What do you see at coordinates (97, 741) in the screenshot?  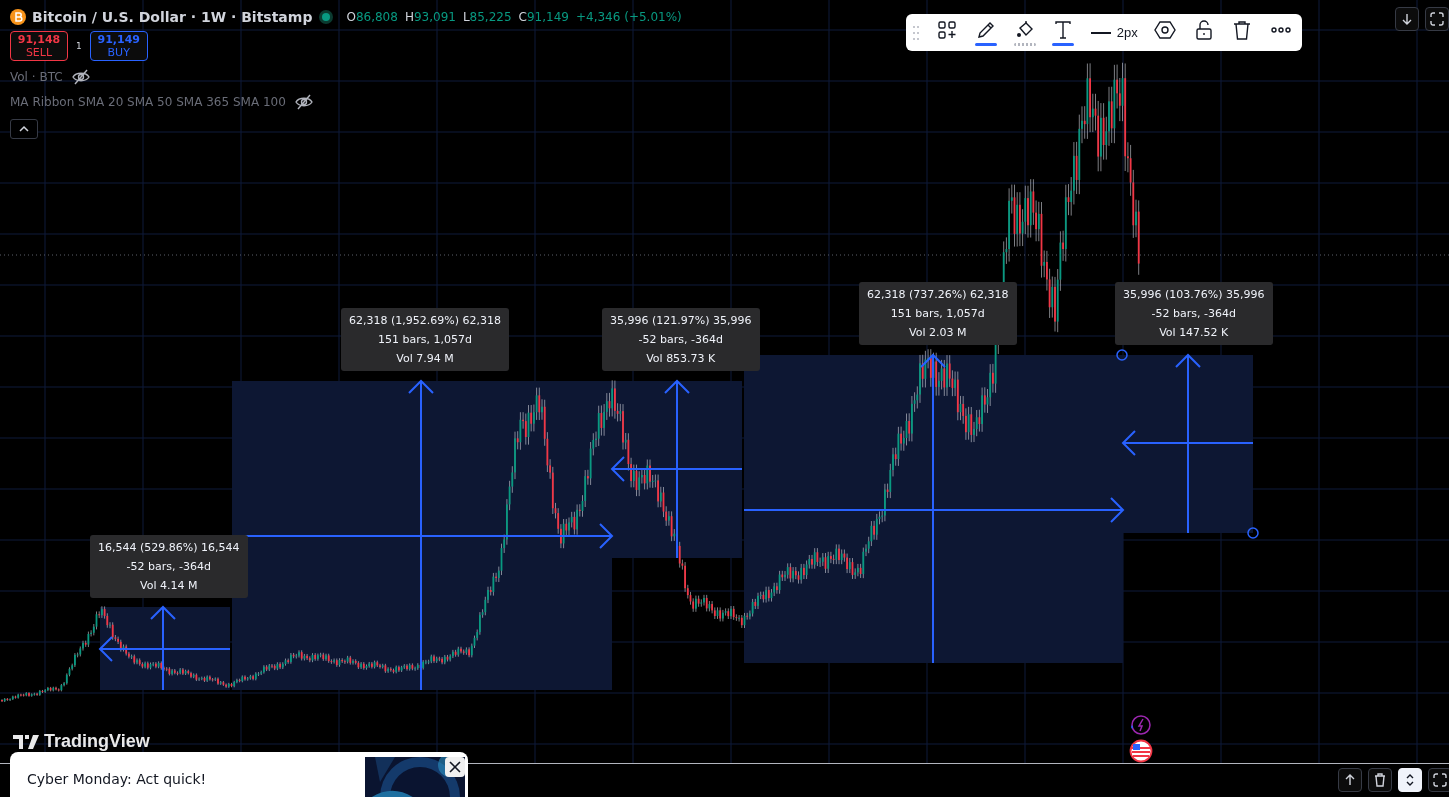 I see `brand-name: TradingView` at bounding box center [97, 741].